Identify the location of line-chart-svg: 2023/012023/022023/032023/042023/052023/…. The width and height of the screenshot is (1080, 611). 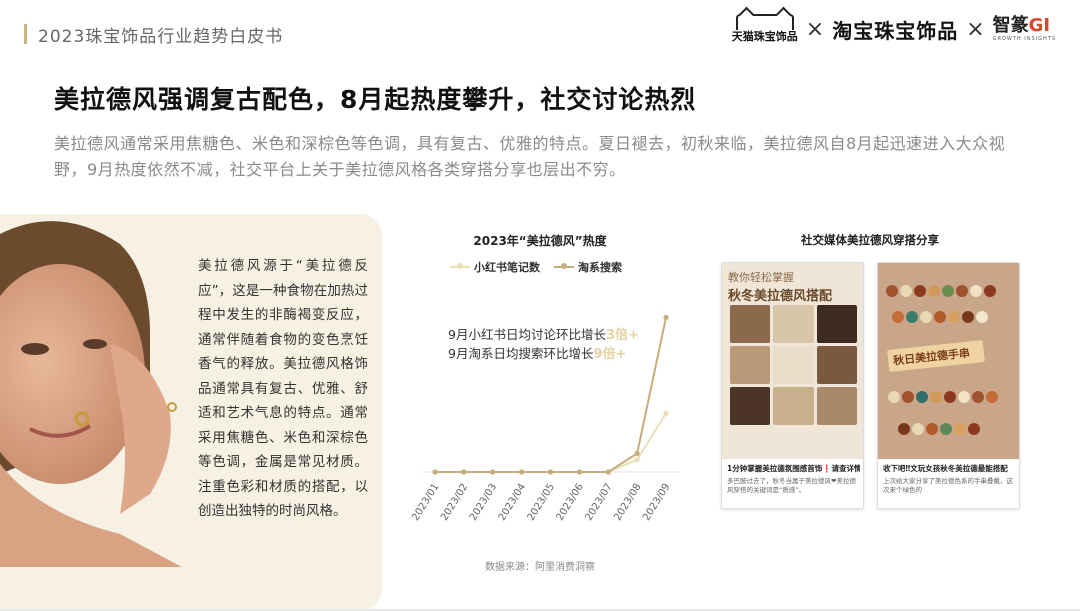
(544, 418).